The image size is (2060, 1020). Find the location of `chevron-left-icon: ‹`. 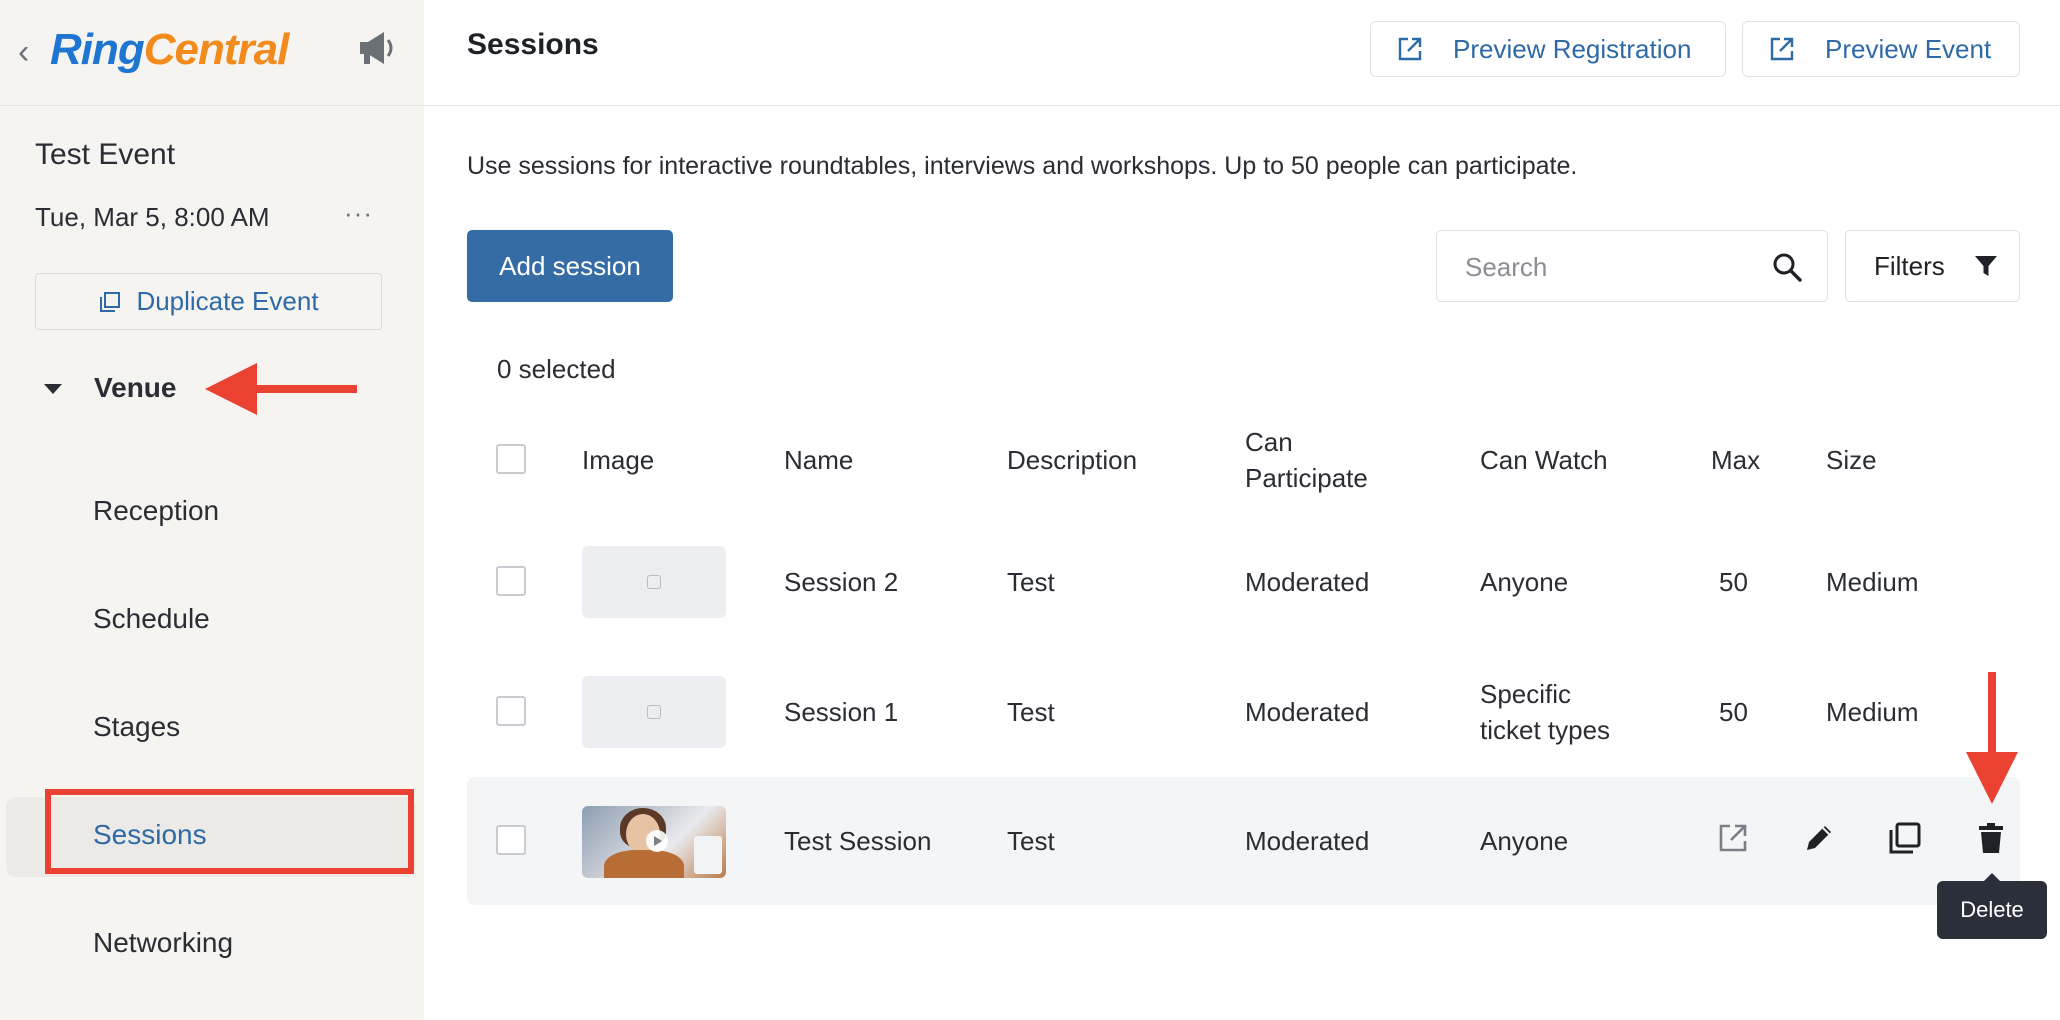

chevron-left-icon: ‹ is located at coordinates (30, 52).